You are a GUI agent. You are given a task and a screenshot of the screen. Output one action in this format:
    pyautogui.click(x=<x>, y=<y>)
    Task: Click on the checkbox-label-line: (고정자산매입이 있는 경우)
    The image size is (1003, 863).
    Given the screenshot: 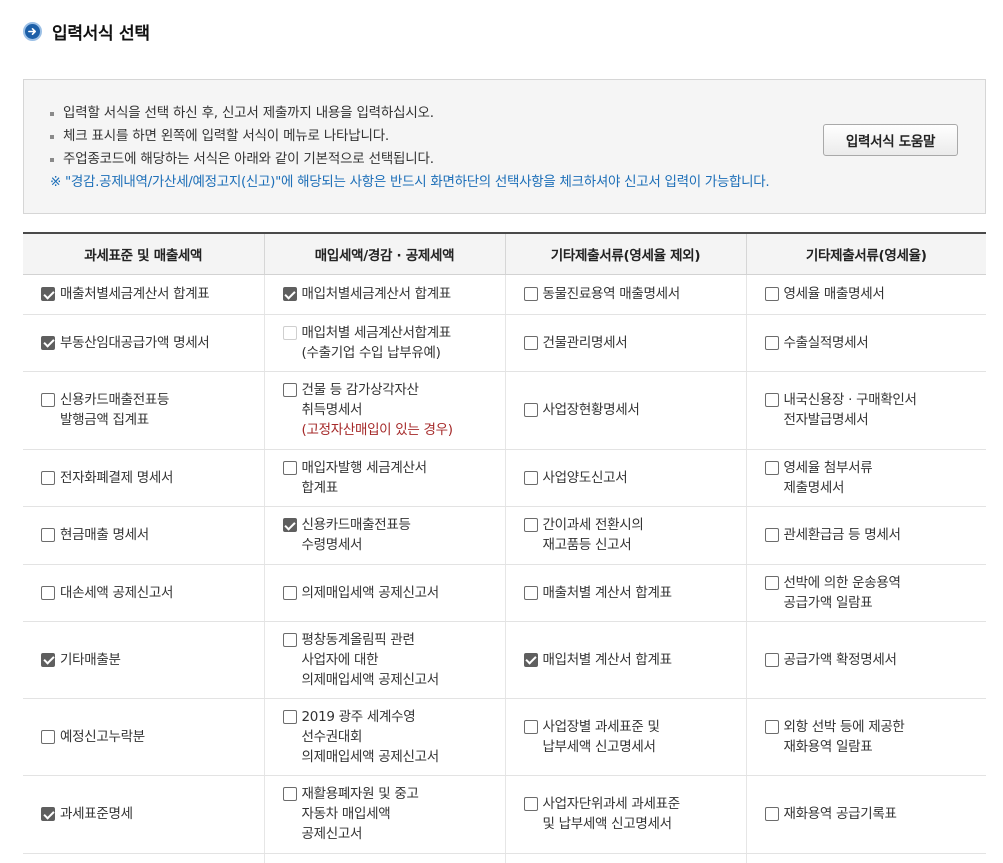 What is the action you would take?
    pyautogui.click(x=377, y=430)
    